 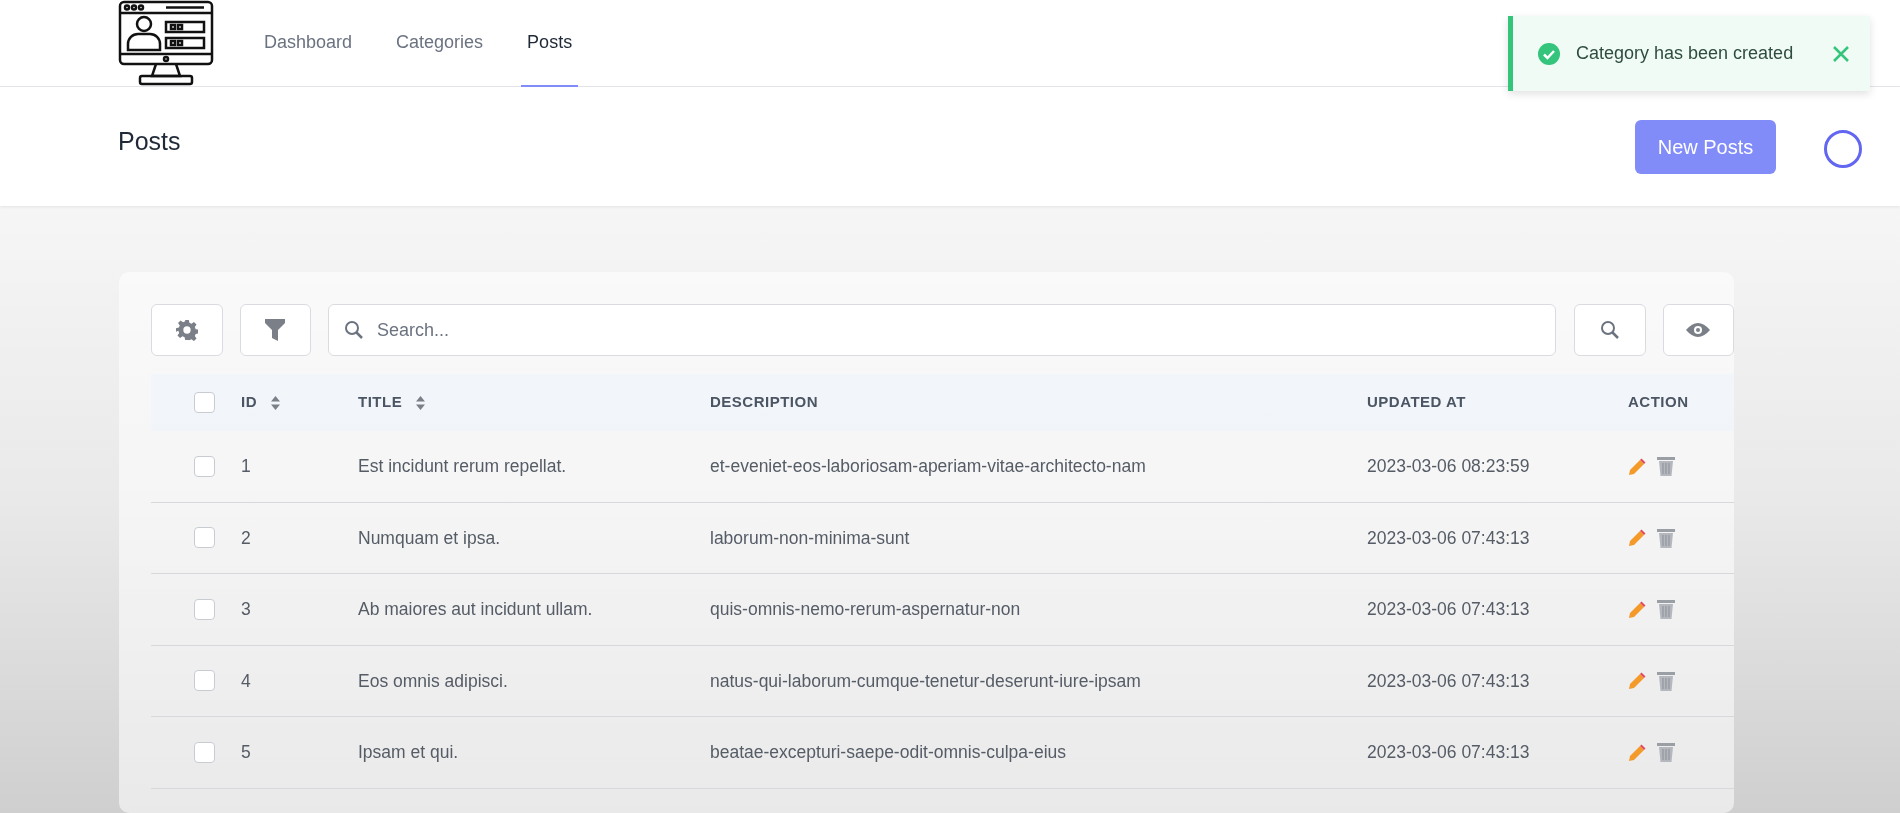 I want to click on column-header: ID, so click(x=249, y=402).